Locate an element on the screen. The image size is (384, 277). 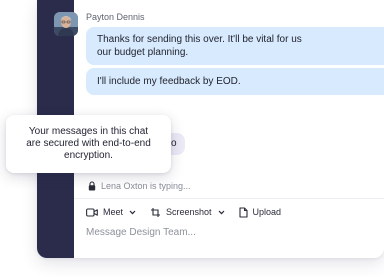
meet-button: Meet is located at coordinates (111, 212).